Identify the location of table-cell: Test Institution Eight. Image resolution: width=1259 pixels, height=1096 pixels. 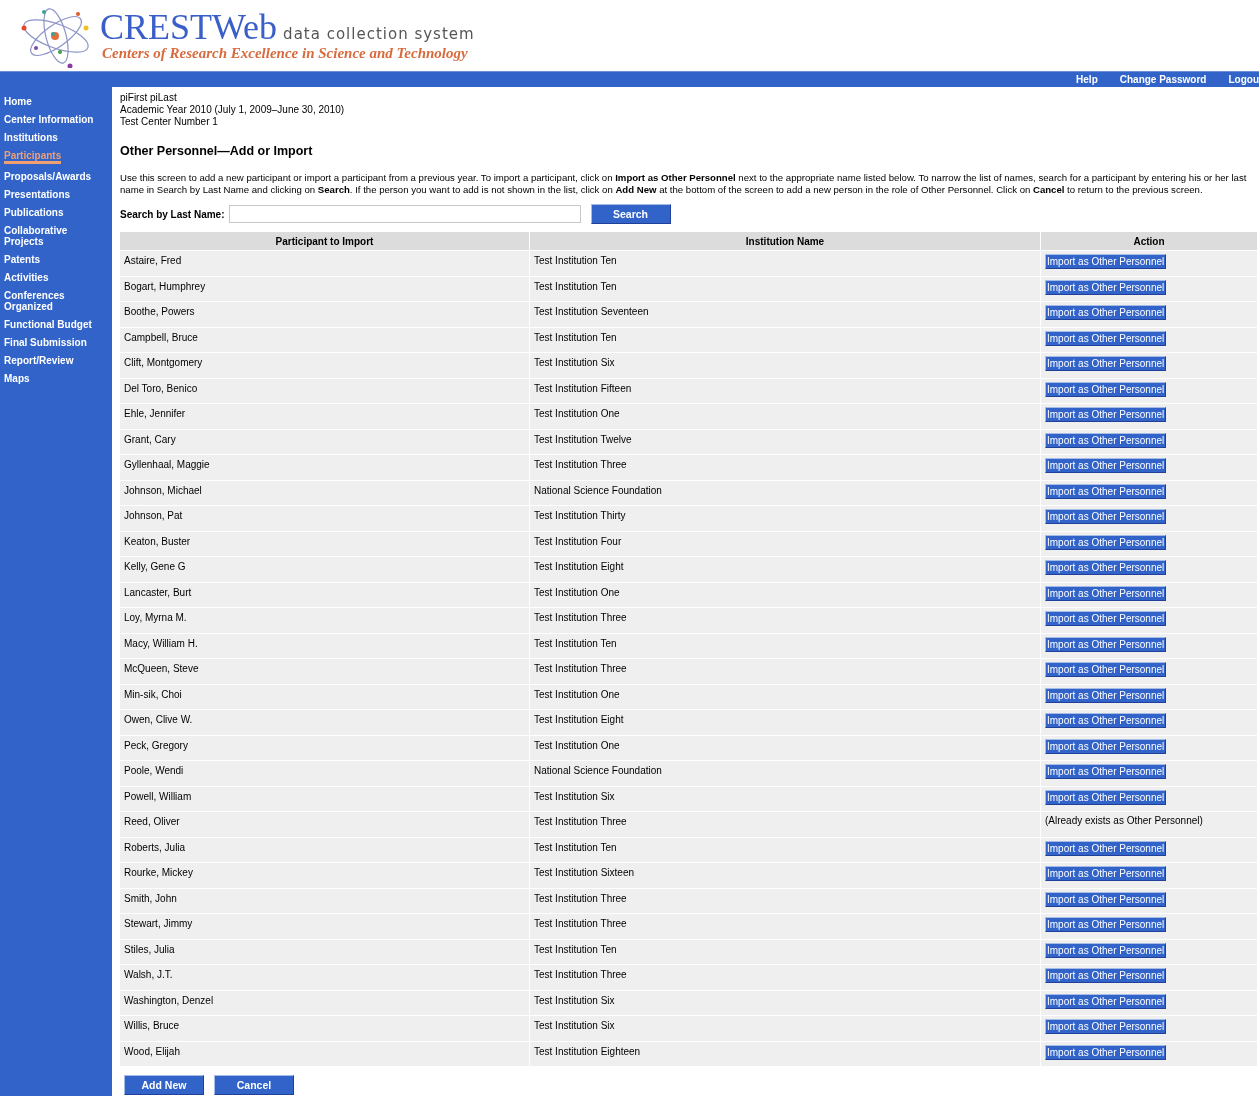
(785, 569).